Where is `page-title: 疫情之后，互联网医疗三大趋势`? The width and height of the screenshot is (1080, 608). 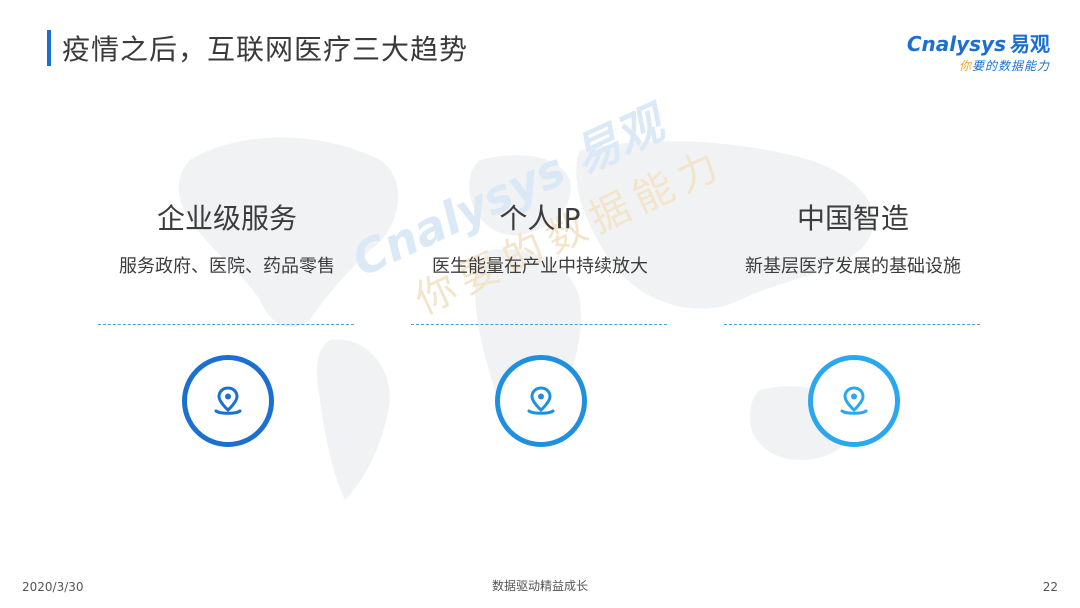 page-title: 疫情之后，互联网医疗三大趋势 is located at coordinates (265, 49).